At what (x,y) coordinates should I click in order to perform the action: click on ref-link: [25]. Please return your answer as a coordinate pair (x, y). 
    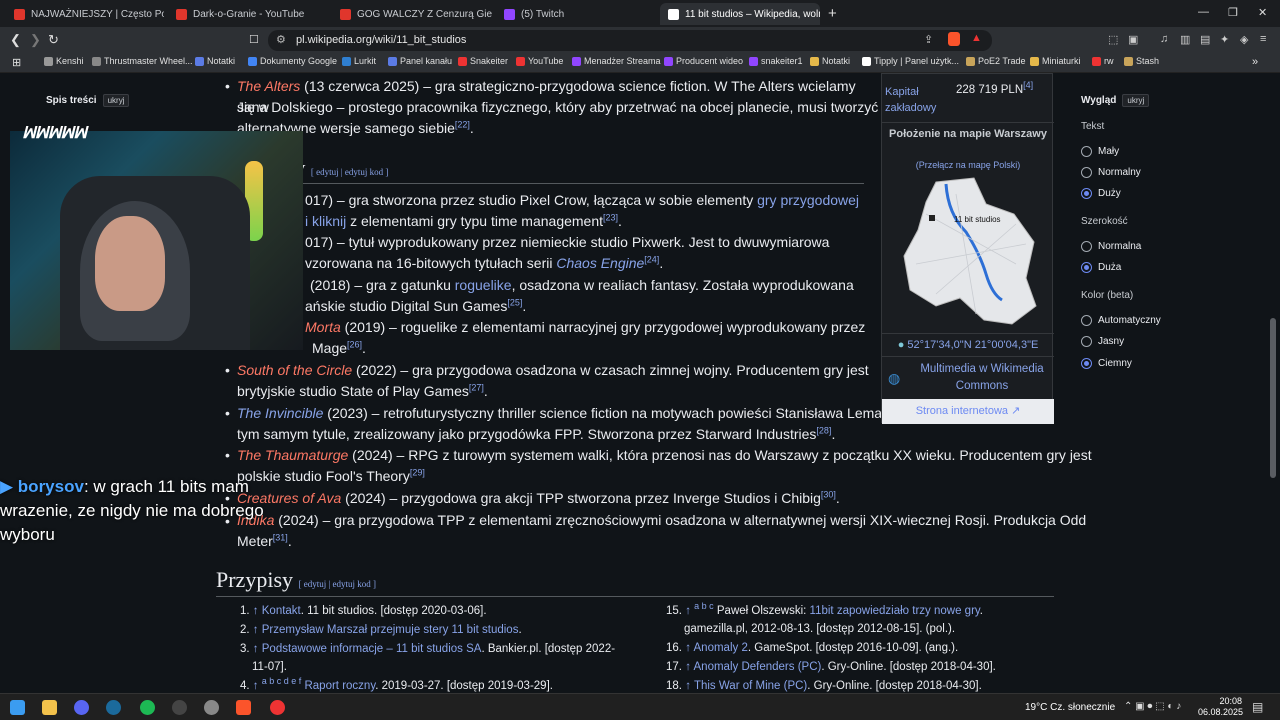
    Looking at the image, I should click on (514, 302).